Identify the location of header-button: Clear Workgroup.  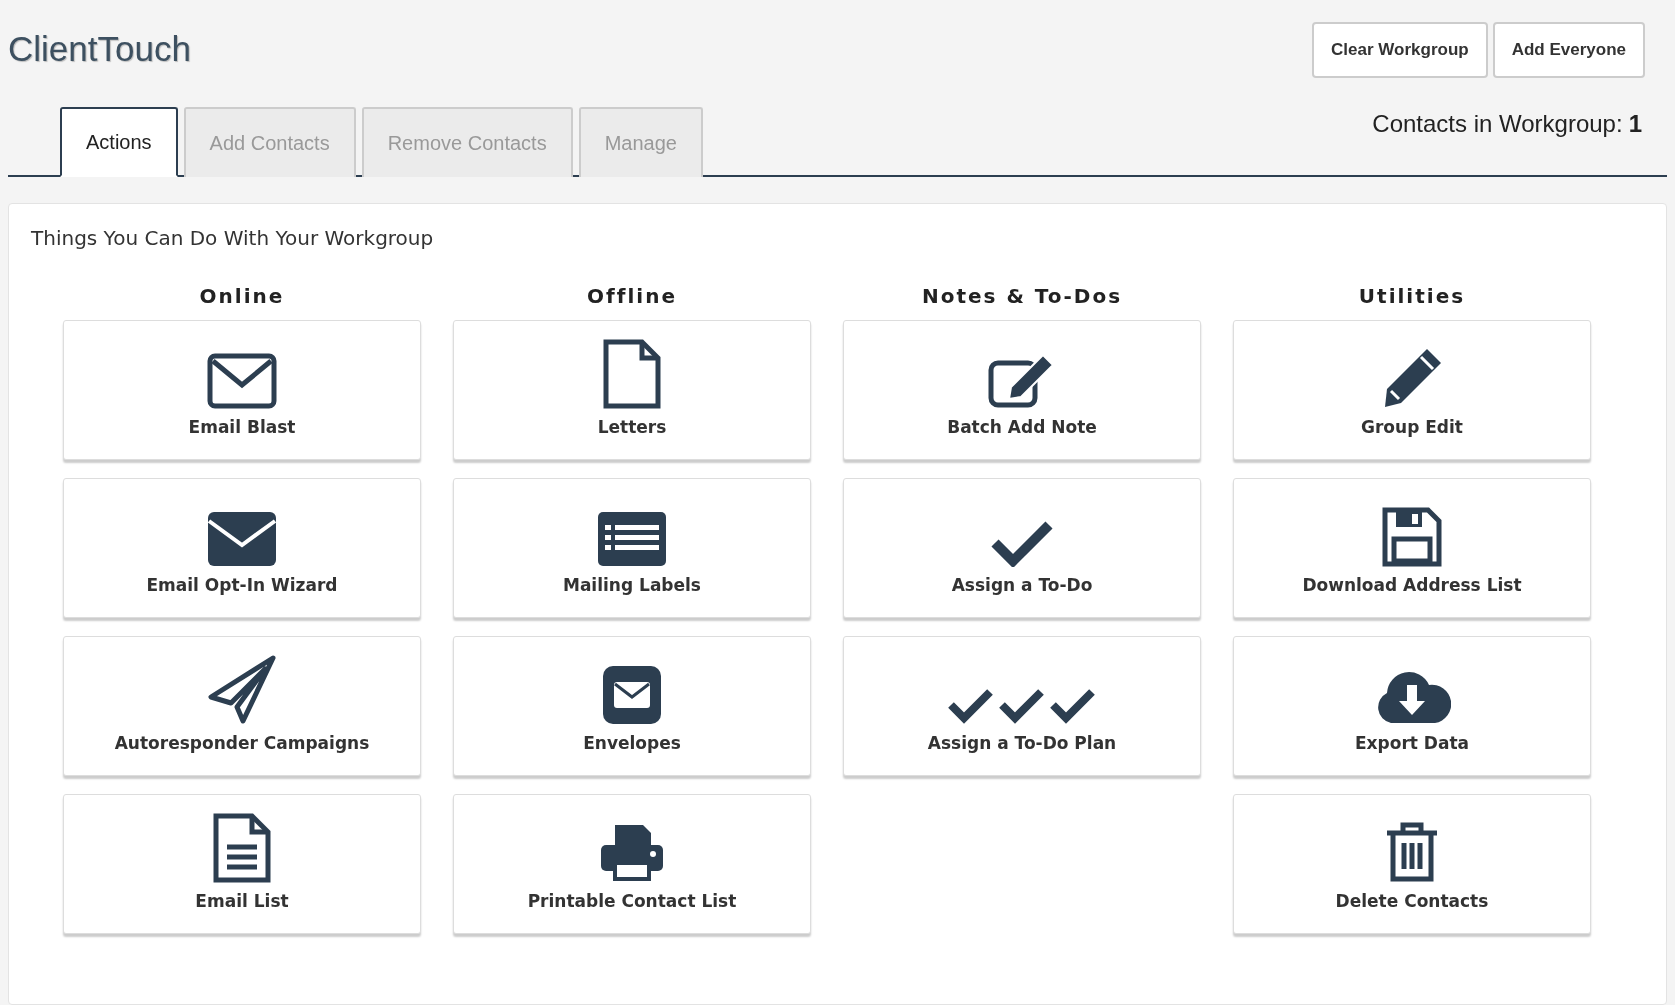
(1400, 50).